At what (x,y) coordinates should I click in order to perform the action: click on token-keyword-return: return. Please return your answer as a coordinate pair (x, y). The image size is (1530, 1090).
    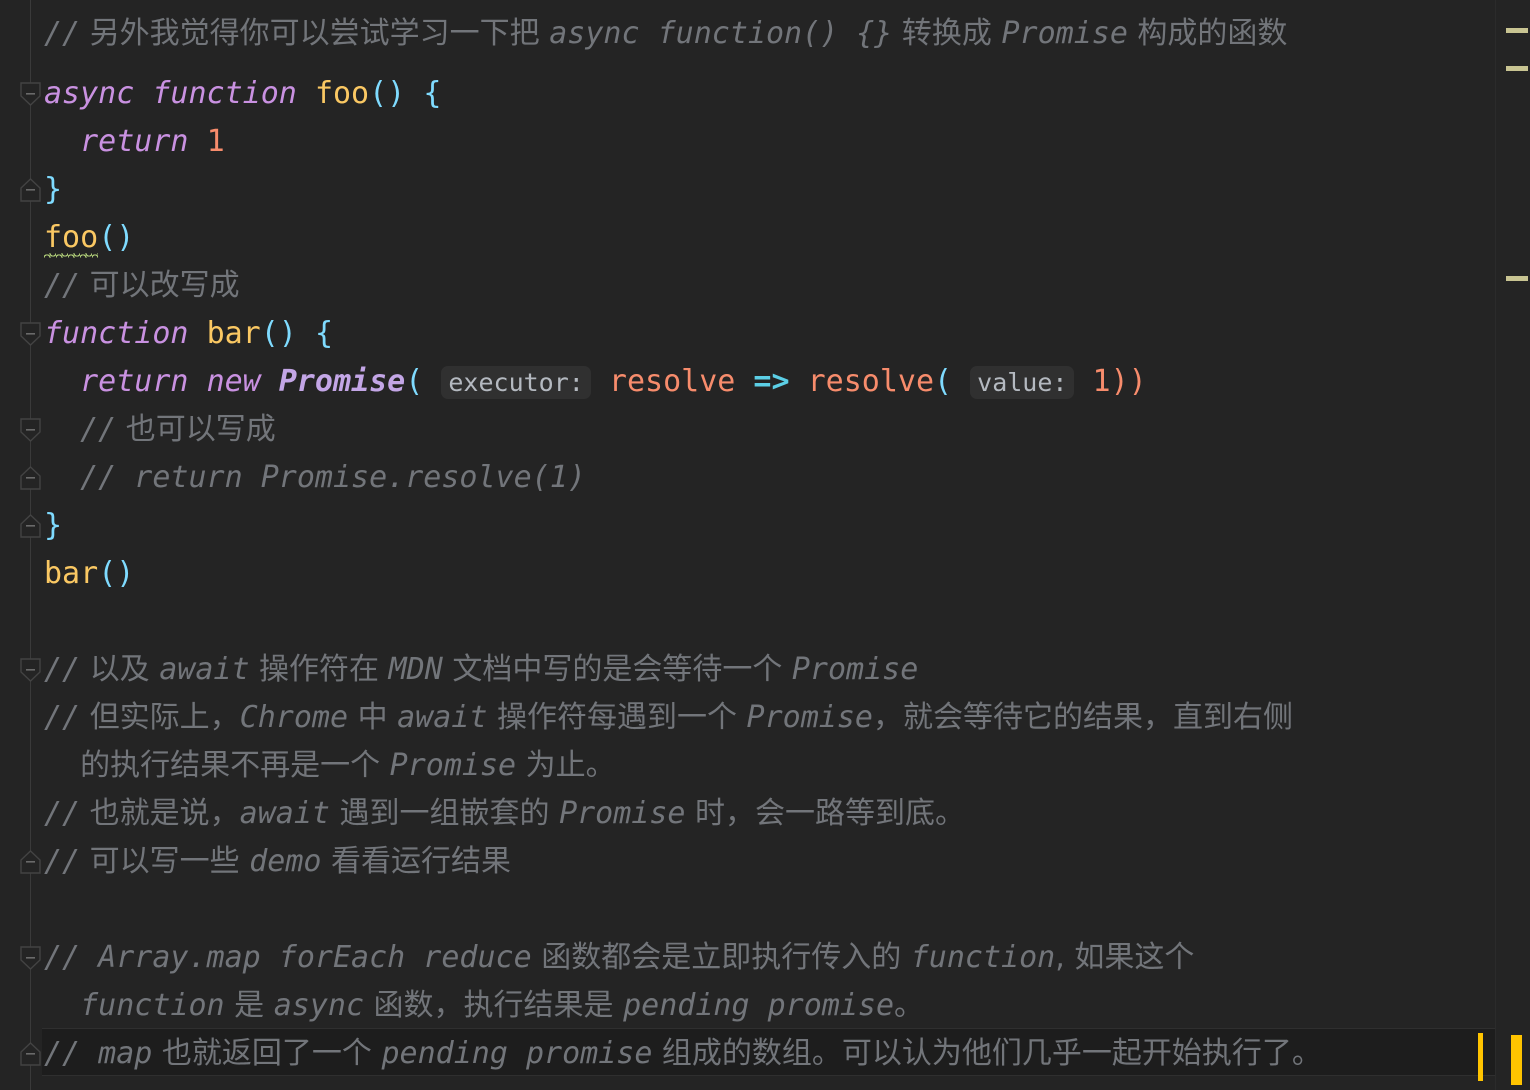
    Looking at the image, I should click on (134, 381).